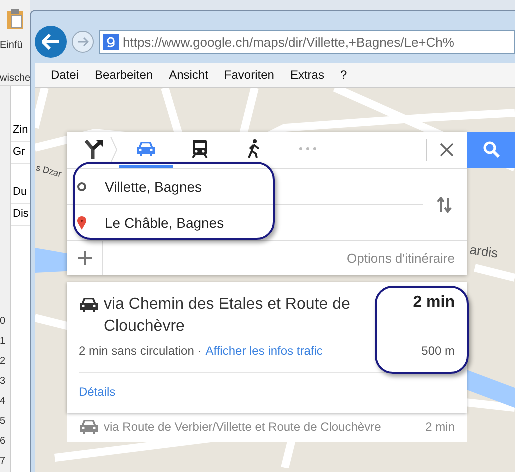 This screenshot has width=515, height=472. I want to click on ribbon-label: Einfü, so click(15, 45).